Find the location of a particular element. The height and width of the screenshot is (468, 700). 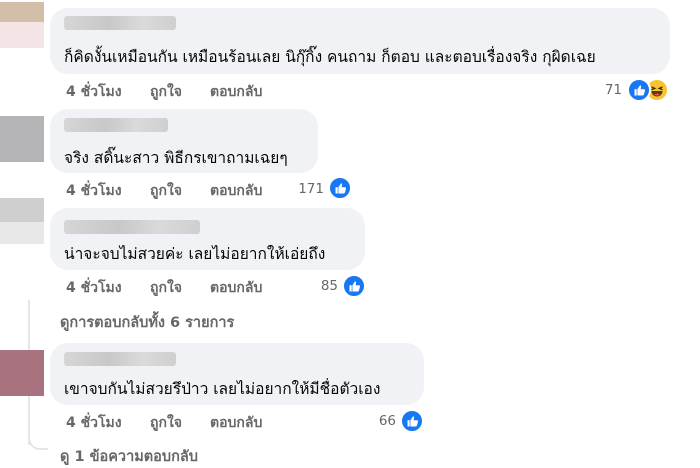

view-reply-link: ดู 1 ข้อความตอบกลับ is located at coordinates (129, 456).